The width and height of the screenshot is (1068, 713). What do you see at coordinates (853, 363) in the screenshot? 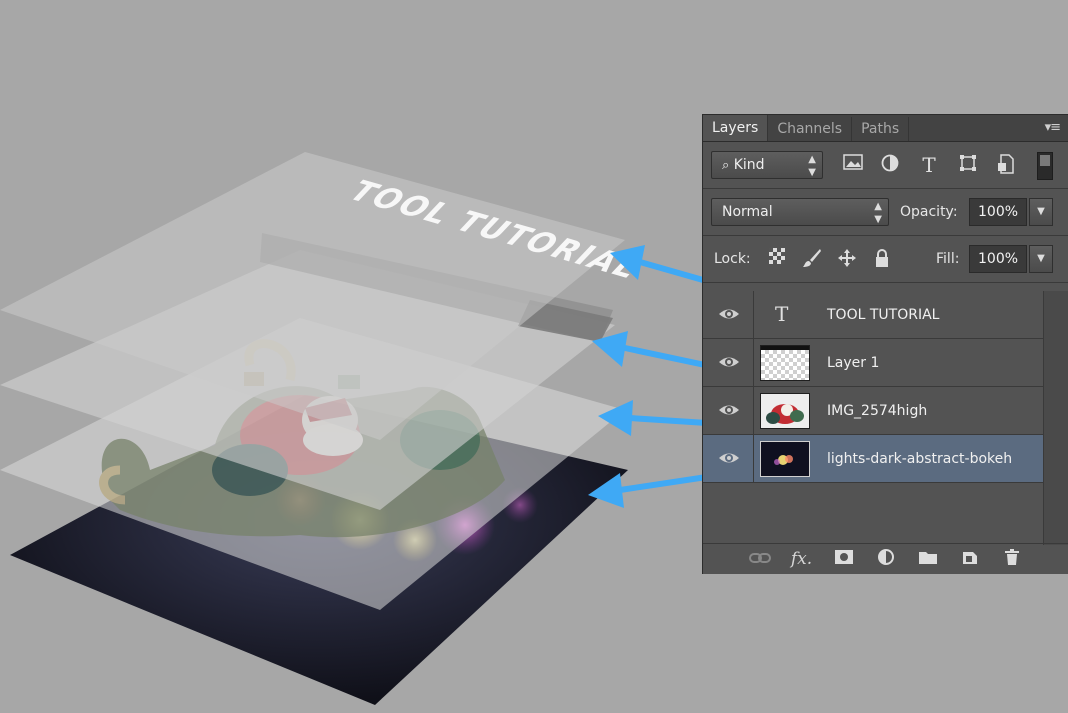
I see `layer-name: Layer 1` at bounding box center [853, 363].